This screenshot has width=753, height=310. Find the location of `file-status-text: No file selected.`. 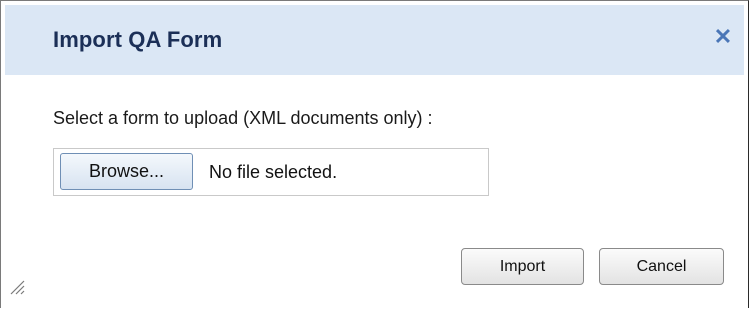

file-status-text: No file selected. is located at coordinates (273, 172).